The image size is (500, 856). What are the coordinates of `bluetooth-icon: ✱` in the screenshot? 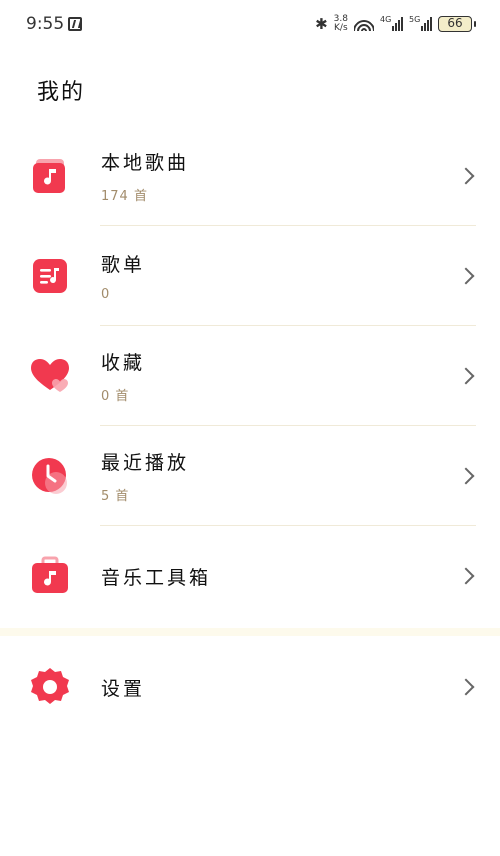 It's located at (321, 24).